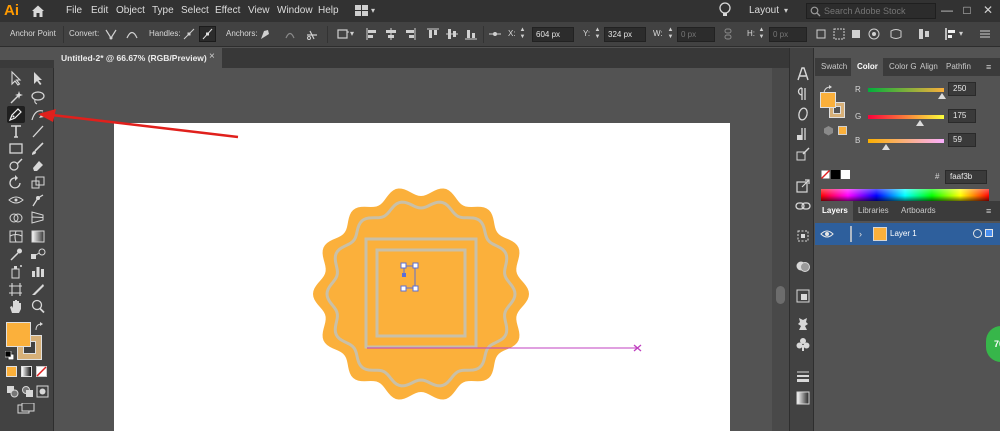  What do you see at coordinates (842, 130) in the screenshot?
I see `gamut-swatch` at bounding box center [842, 130].